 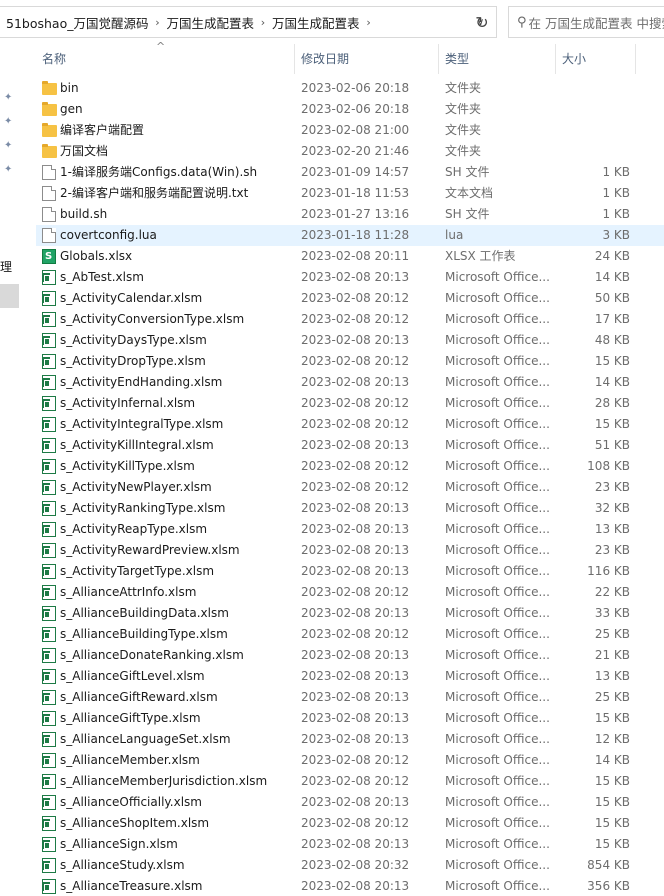 What do you see at coordinates (612, 550) in the screenshot?
I see `file-size: 23 KB` at bounding box center [612, 550].